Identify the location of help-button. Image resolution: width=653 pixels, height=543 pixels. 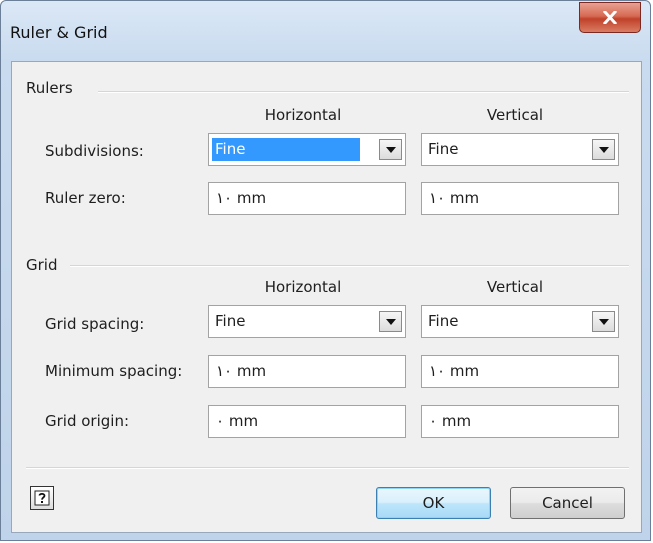
(42, 498).